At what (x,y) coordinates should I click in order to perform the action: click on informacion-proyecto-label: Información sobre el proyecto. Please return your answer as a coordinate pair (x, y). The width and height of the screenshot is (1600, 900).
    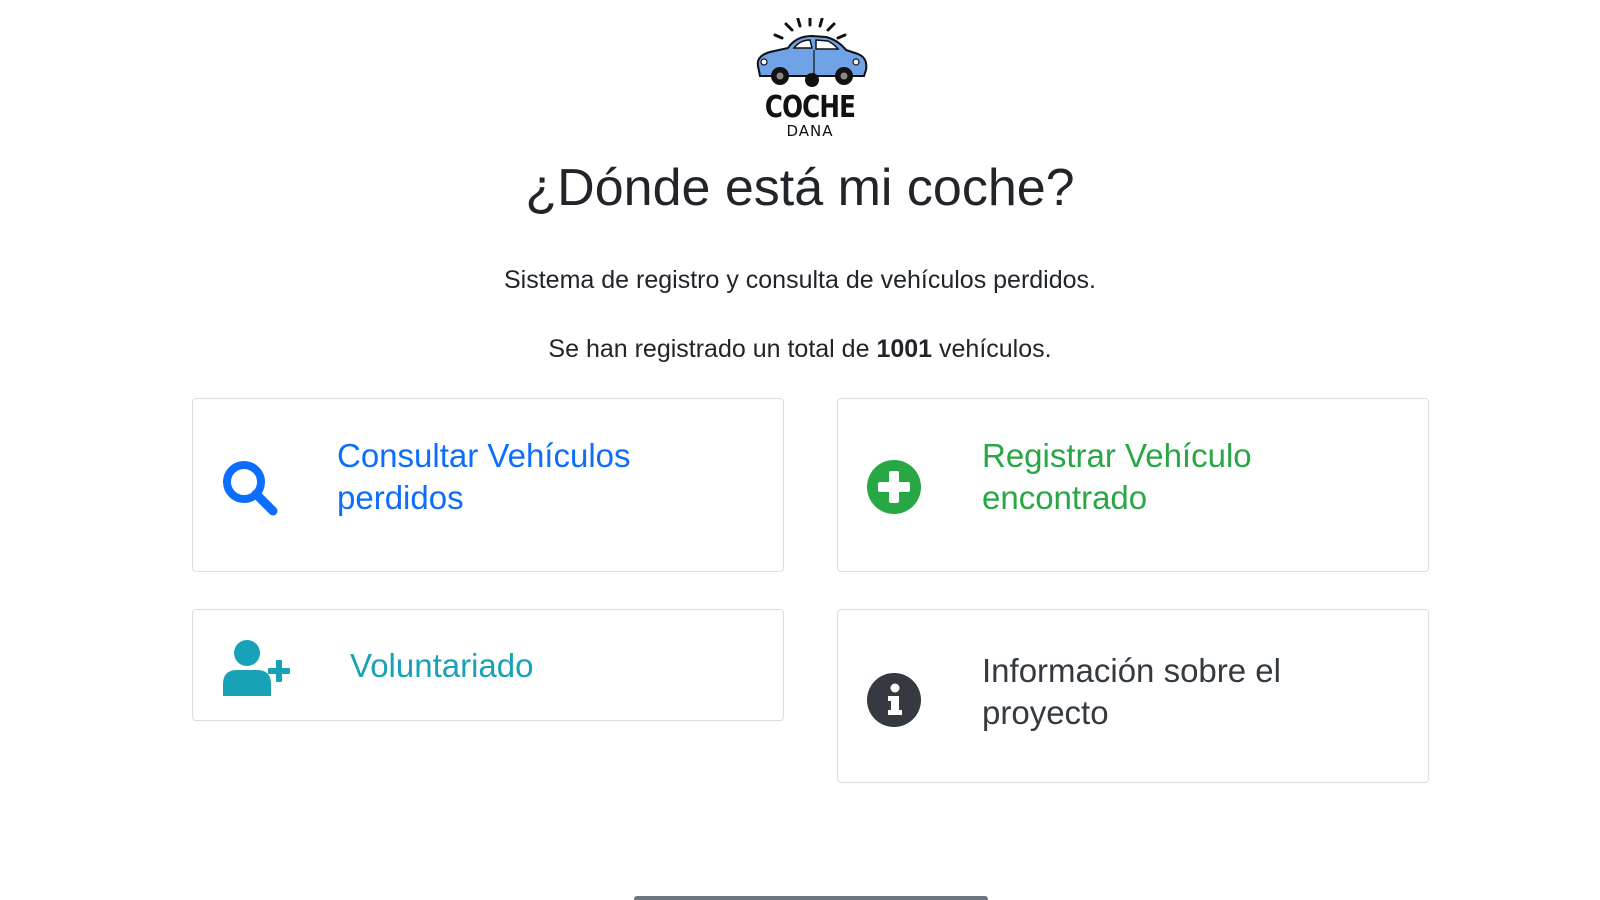
    Looking at the image, I should click on (1131, 691).